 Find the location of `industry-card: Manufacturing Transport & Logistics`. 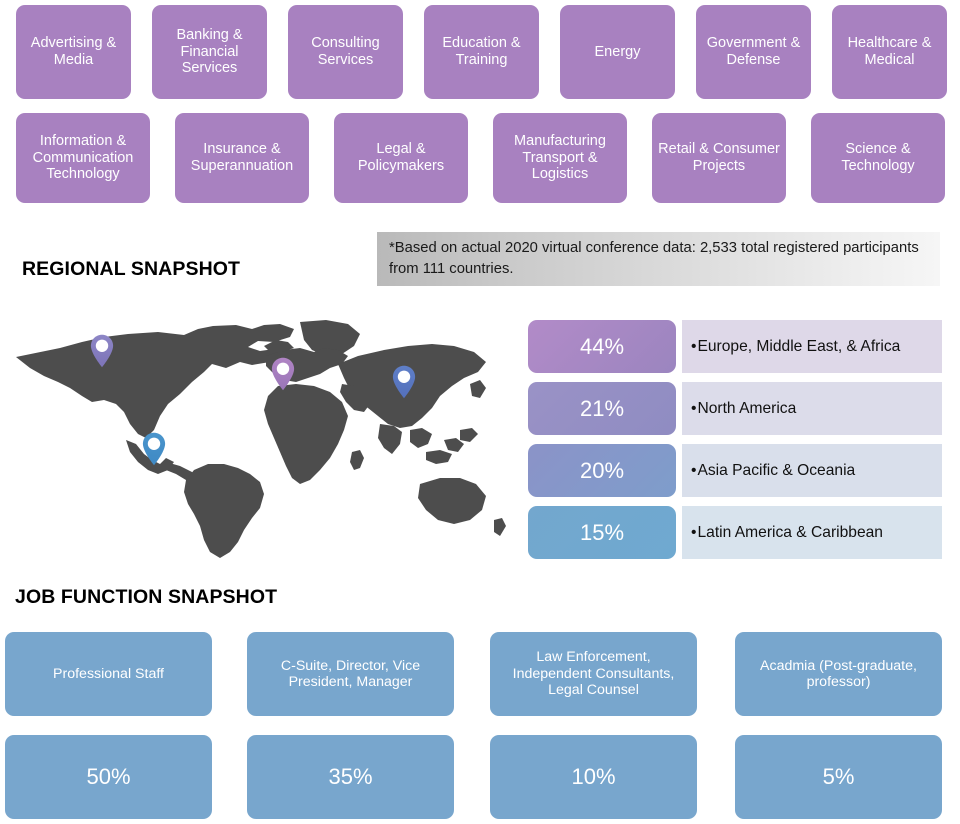

industry-card: Manufacturing Transport & Logistics is located at coordinates (560, 158).